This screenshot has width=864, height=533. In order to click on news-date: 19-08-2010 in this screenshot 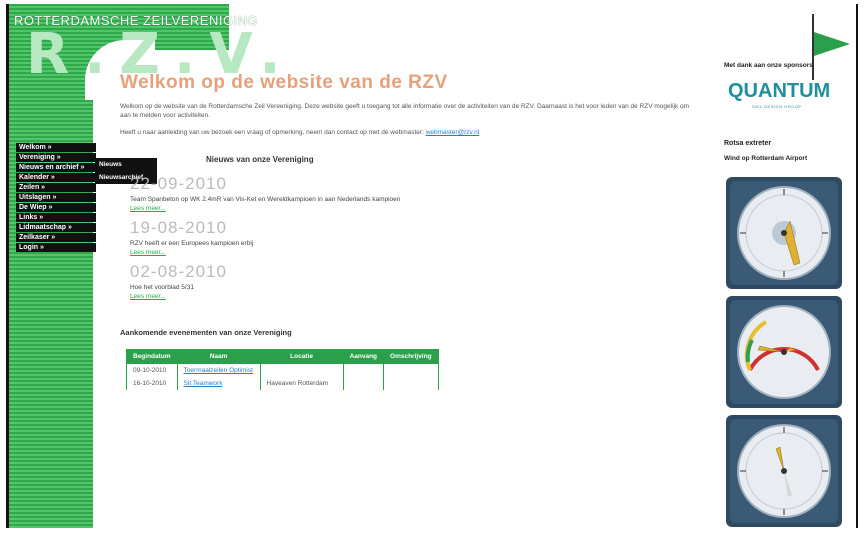, I will do `click(178, 227)`.